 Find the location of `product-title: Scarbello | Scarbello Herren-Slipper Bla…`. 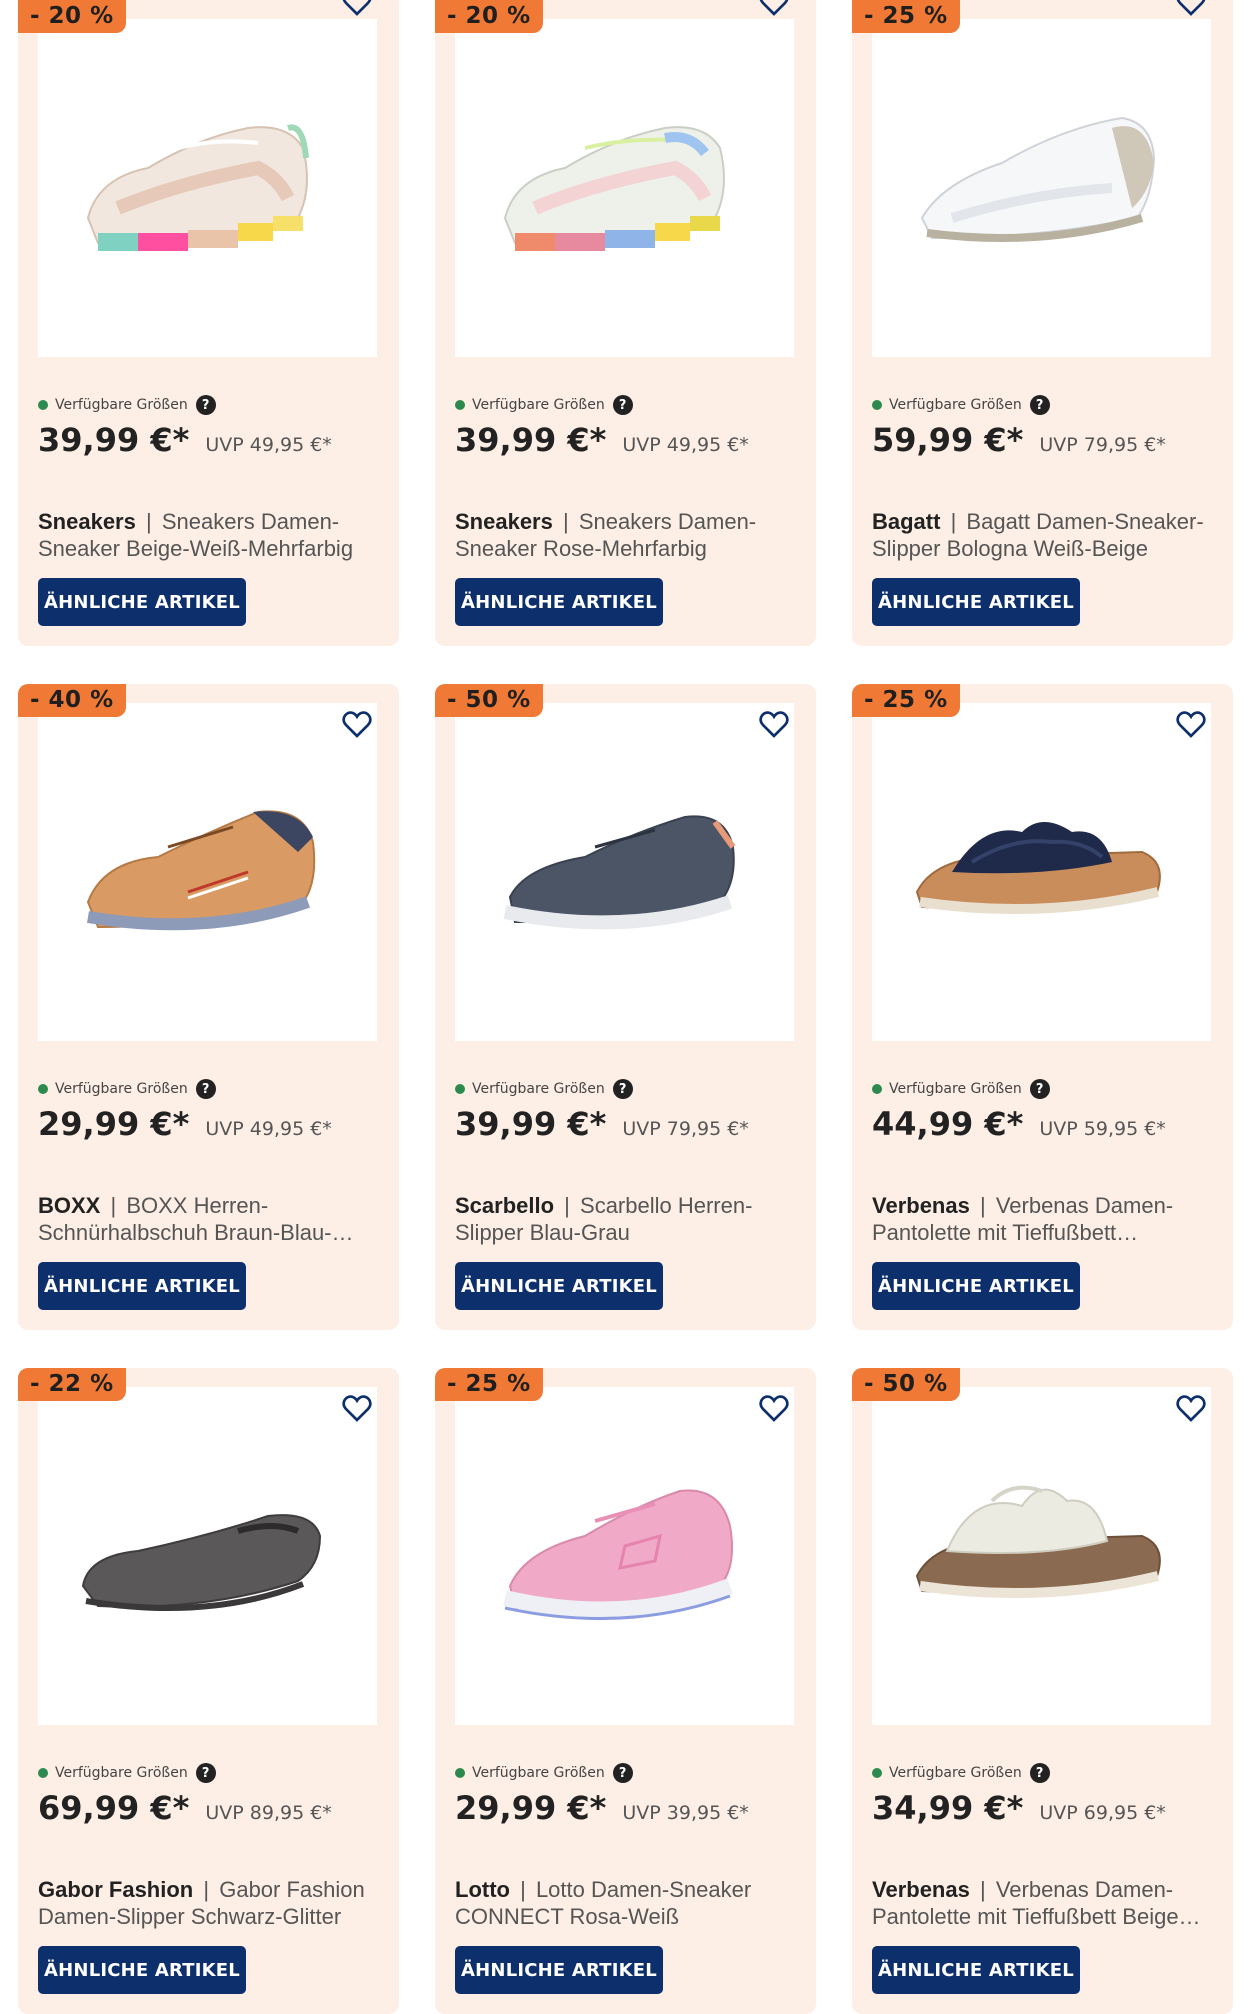

product-title: Scarbello | Scarbello Herren-Slipper Bla… is located at coordinates (630, 1219).